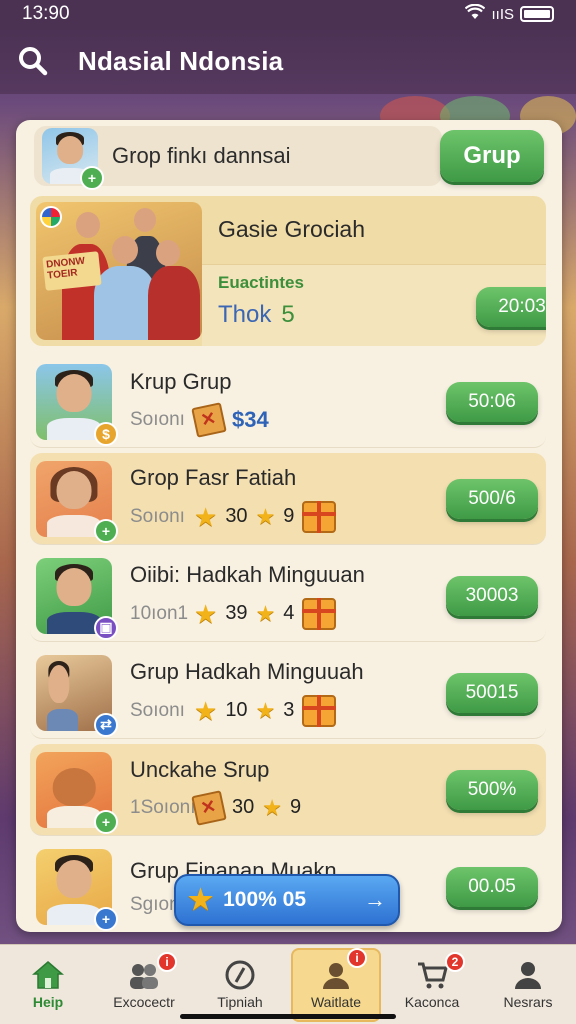  Describe the element at coordinates (240, 1001) in the screenshot. I see `nav-label: Tipniah` at that location.